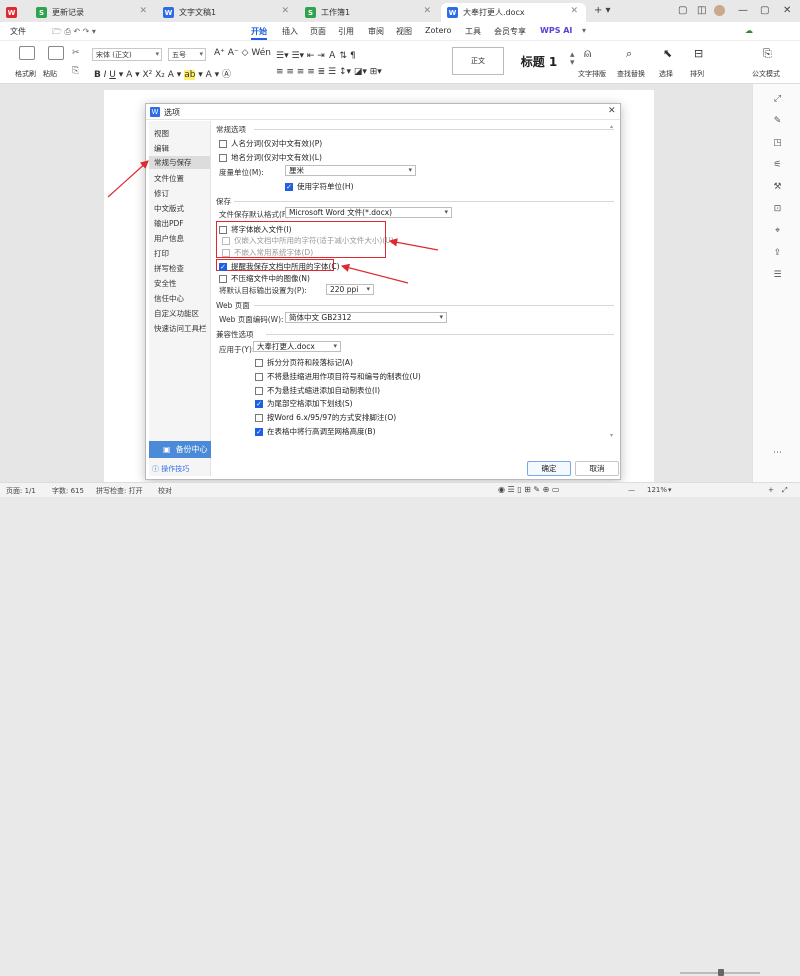 This screenshot has height=976, width=800. What do you see at coordinates (119, 491) in the screenshot?
I see `status-spellcheck: 拼写检查: 打开` at bounding box center [119, 491].